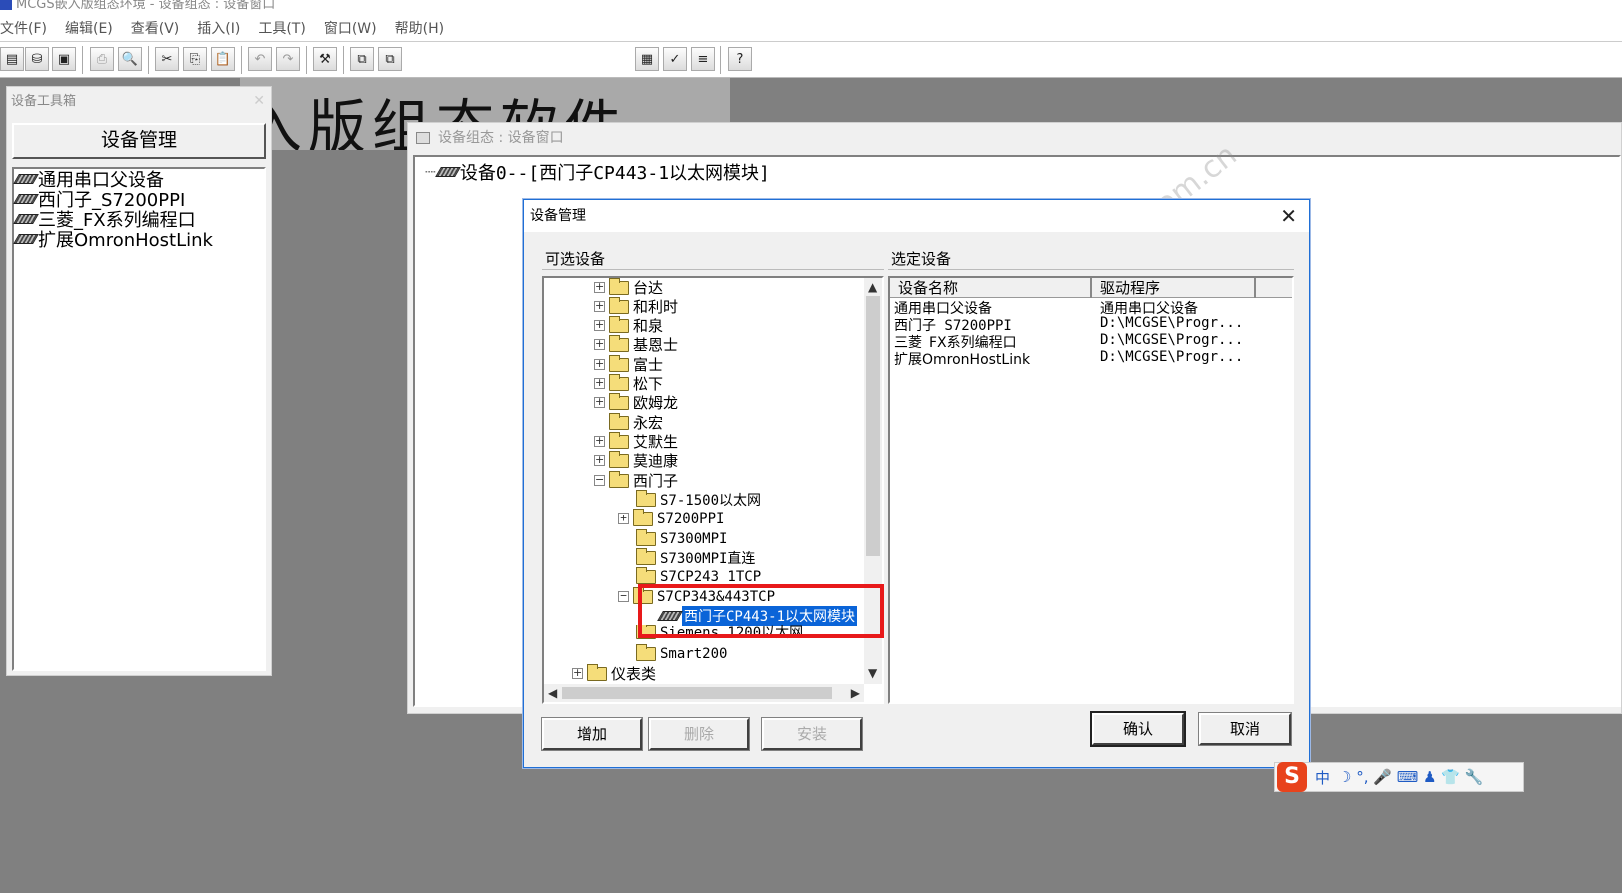  What do you see at coordinates (699, 734) in the screenshot?
I see `delete-button: 删除` at bounding box center [699, 734].